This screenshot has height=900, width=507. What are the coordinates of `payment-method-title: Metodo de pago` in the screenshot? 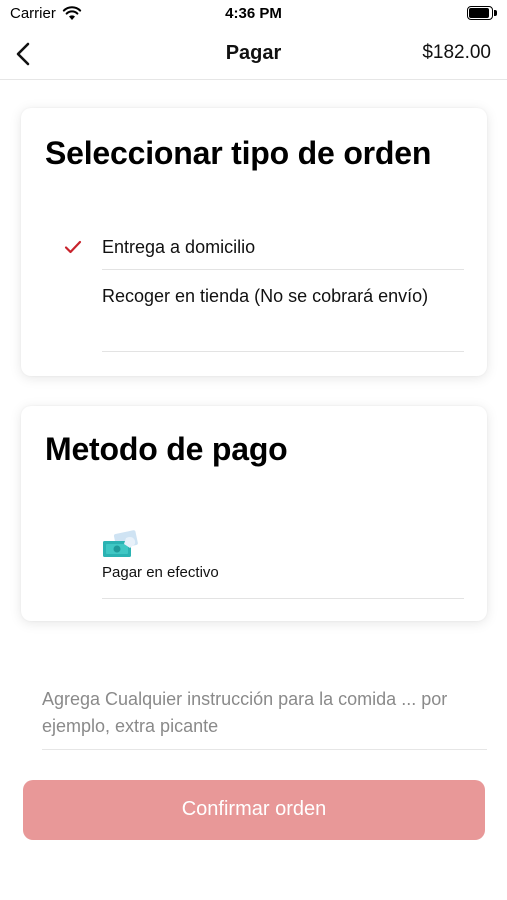 It's located at (166, 449).